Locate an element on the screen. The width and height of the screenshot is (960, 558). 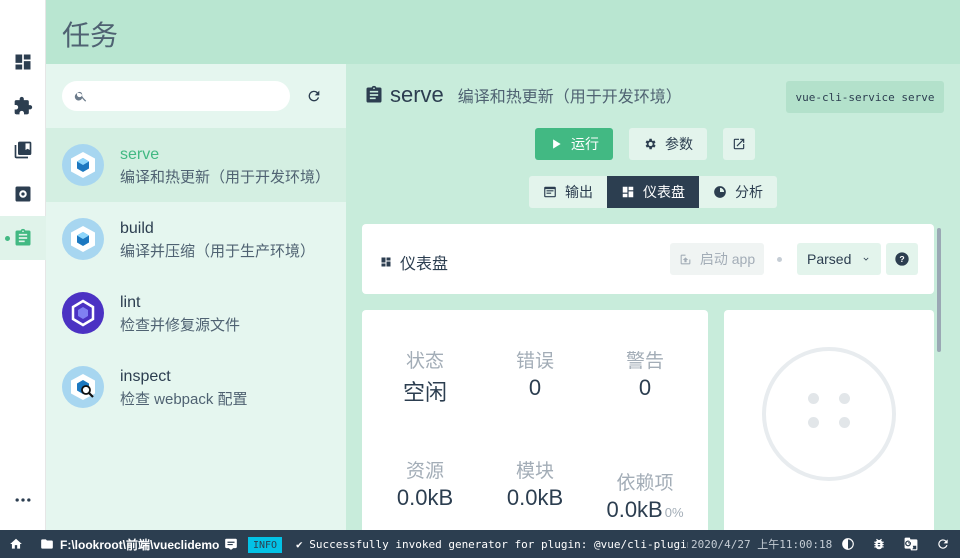
tab-output: 输出 is located at coordinates (568, 192).